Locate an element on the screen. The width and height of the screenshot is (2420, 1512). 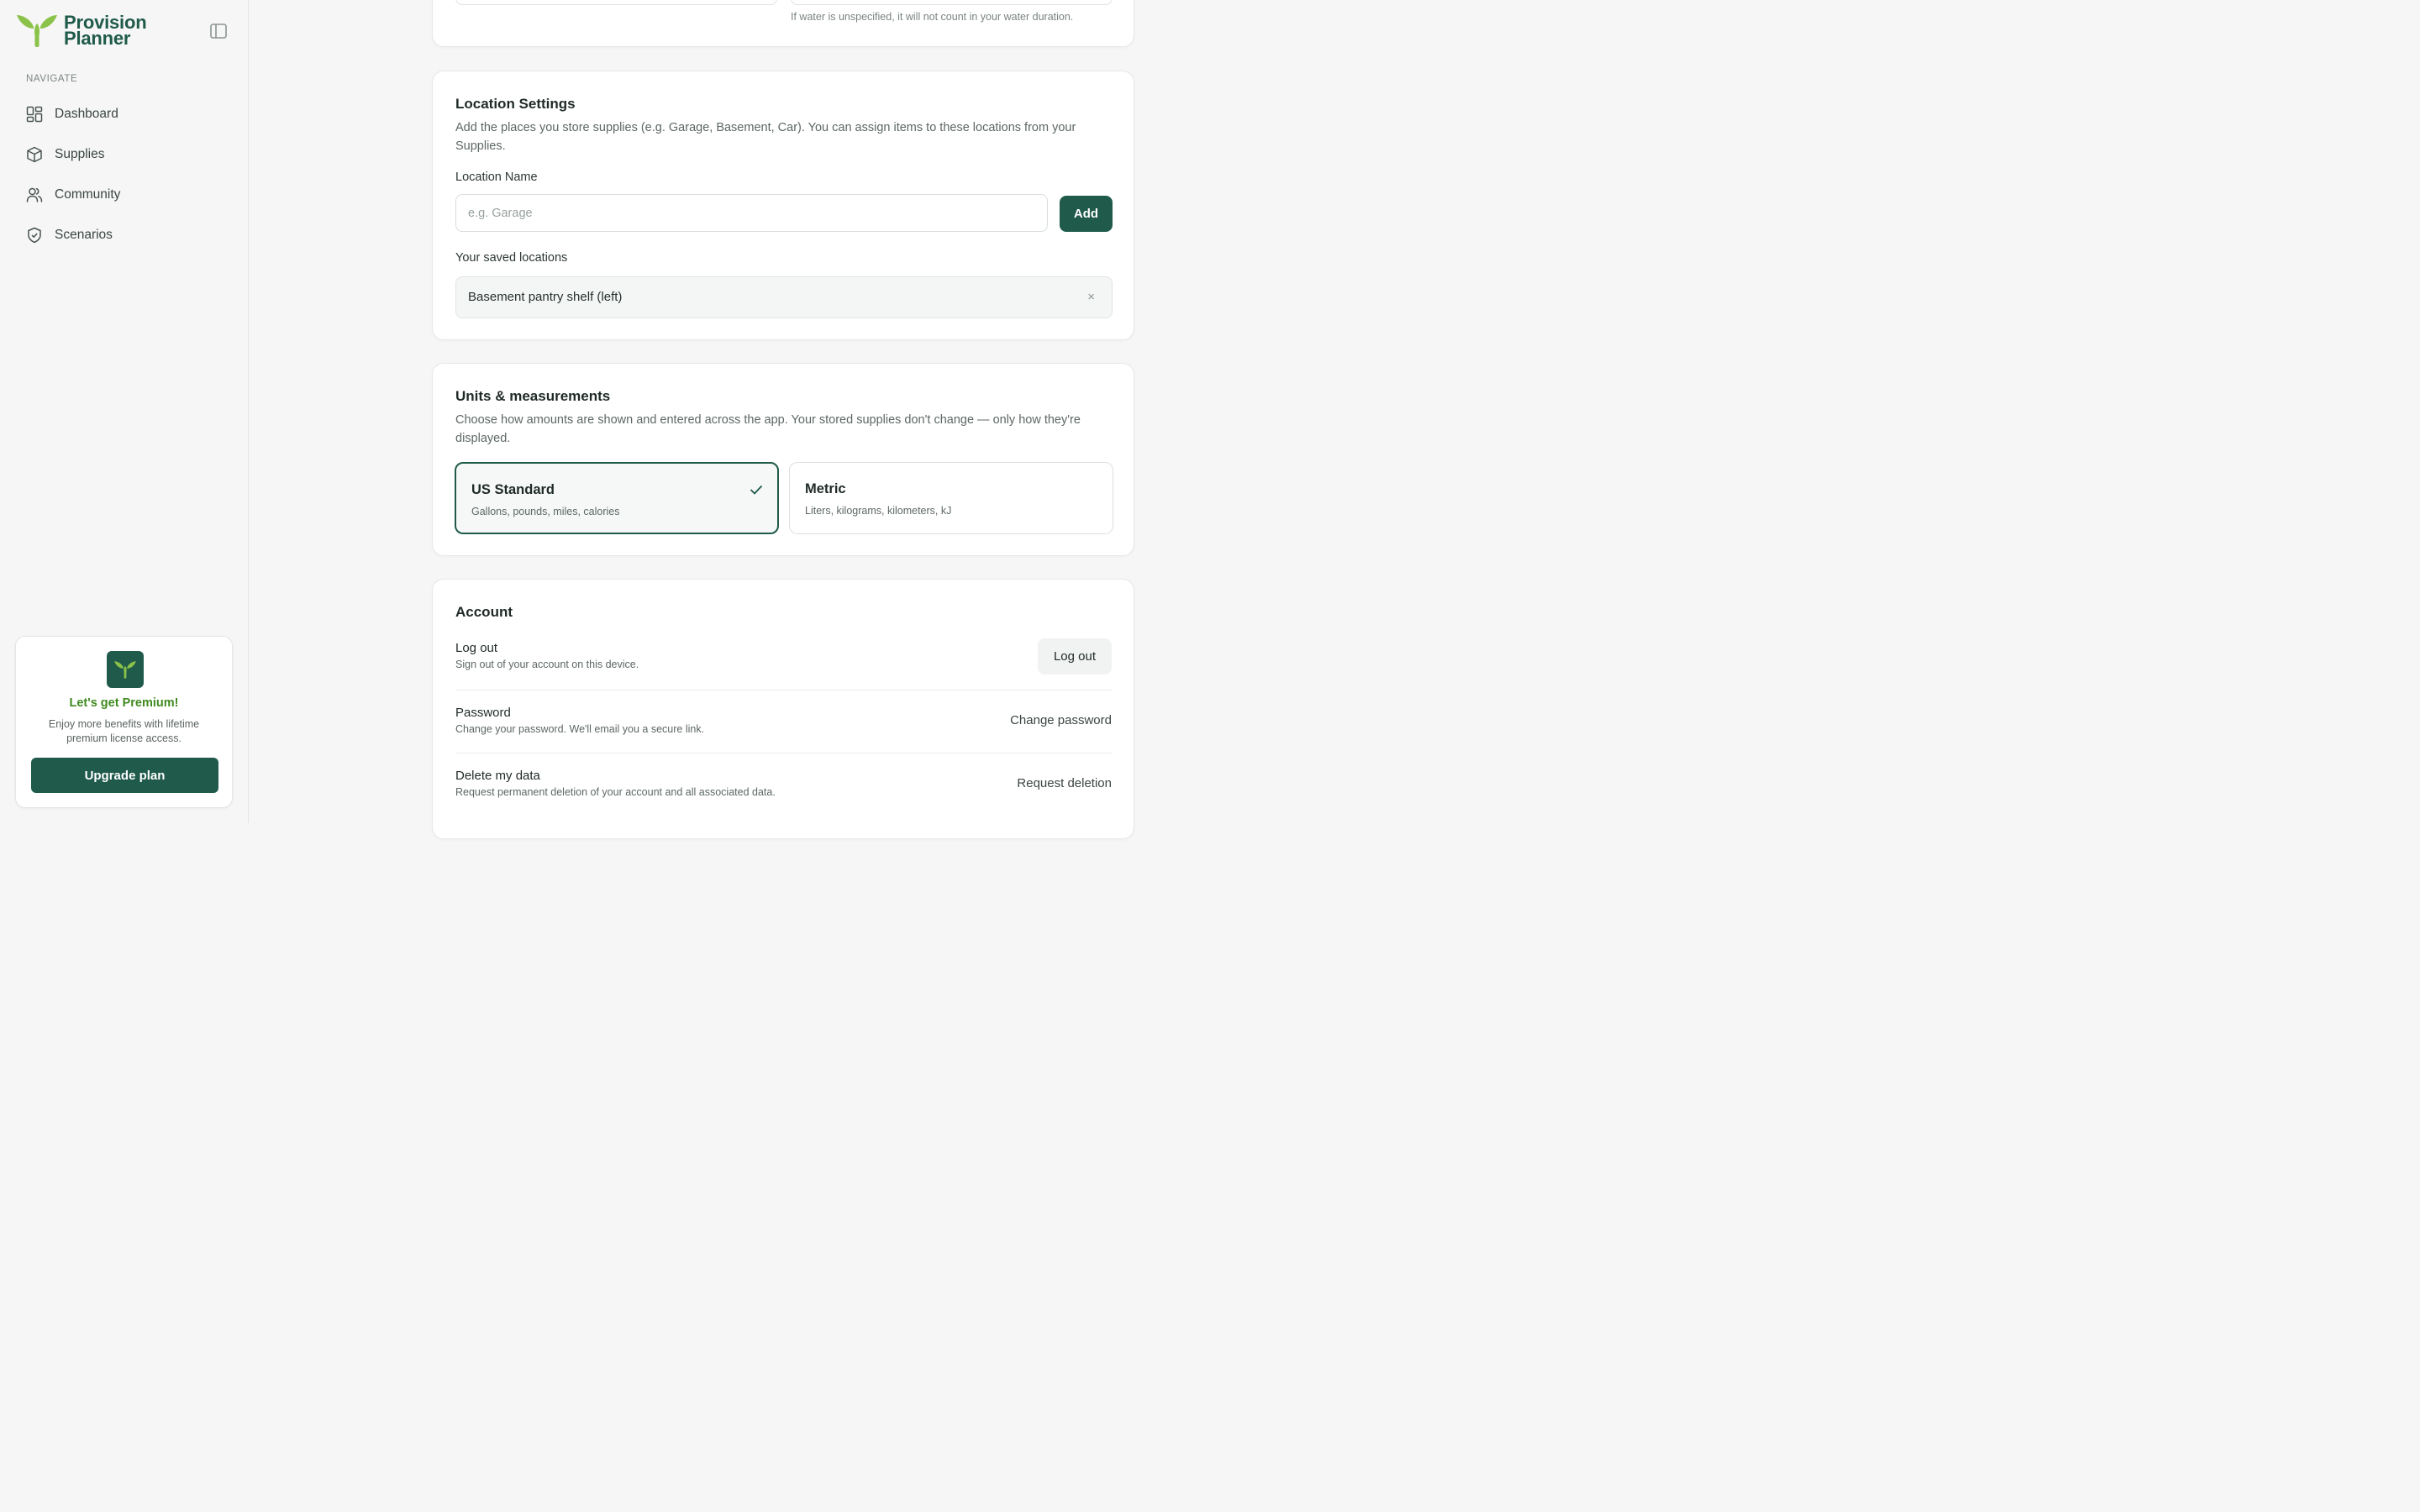
premium-logo is located at coordinates (125, 669).